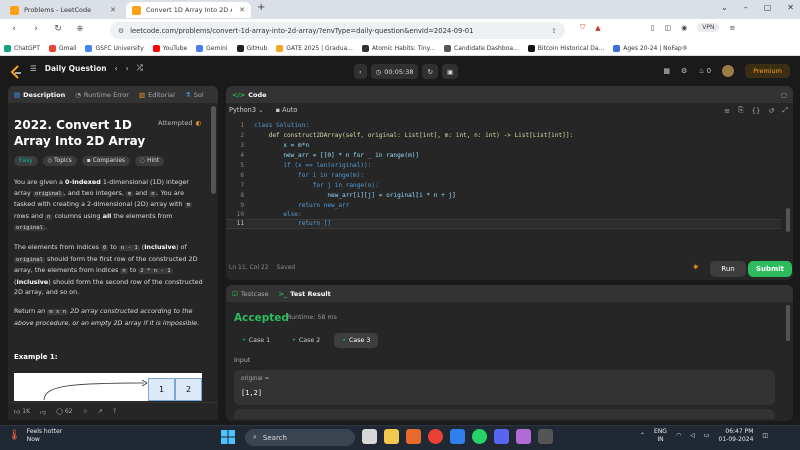 The width and height of the screenshot is (800, 450). I want to click on bookmark-nofap: Ages 20-24 | NoFap®, so click(650, 48).